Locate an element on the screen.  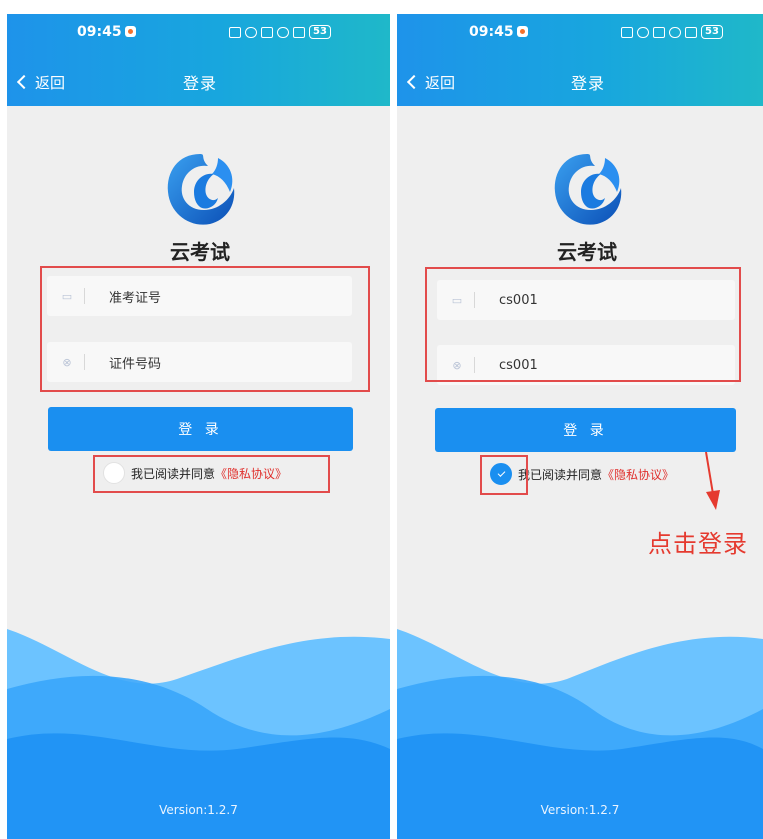
id-number-input: ⊗ cs001 is located at coordinates (586, 365).